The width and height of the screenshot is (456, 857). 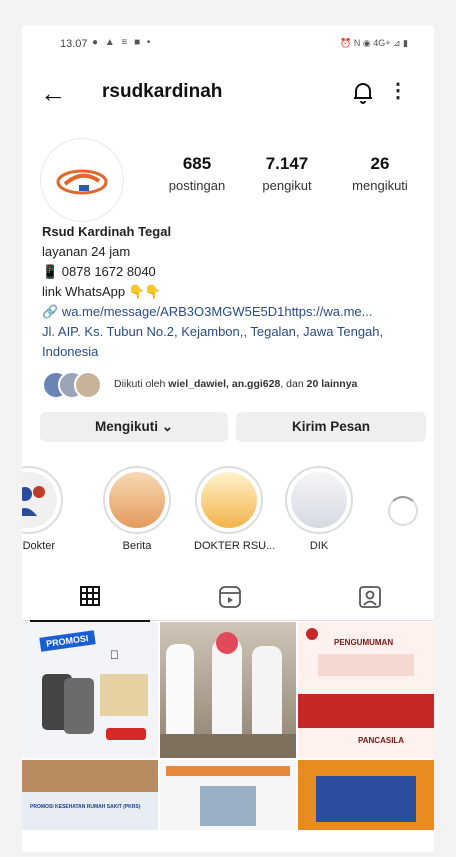 I want to click on loading-spinner-icon, so click(x=403, y=511).